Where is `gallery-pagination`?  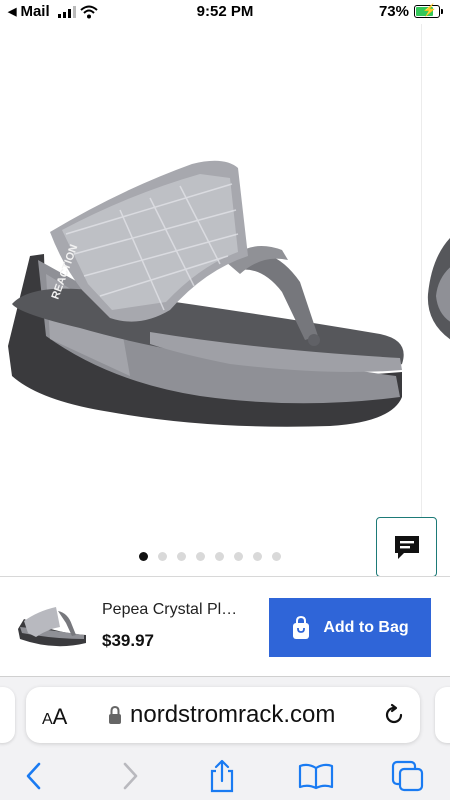 gallery-pagination is located at coordinates (210, 556).